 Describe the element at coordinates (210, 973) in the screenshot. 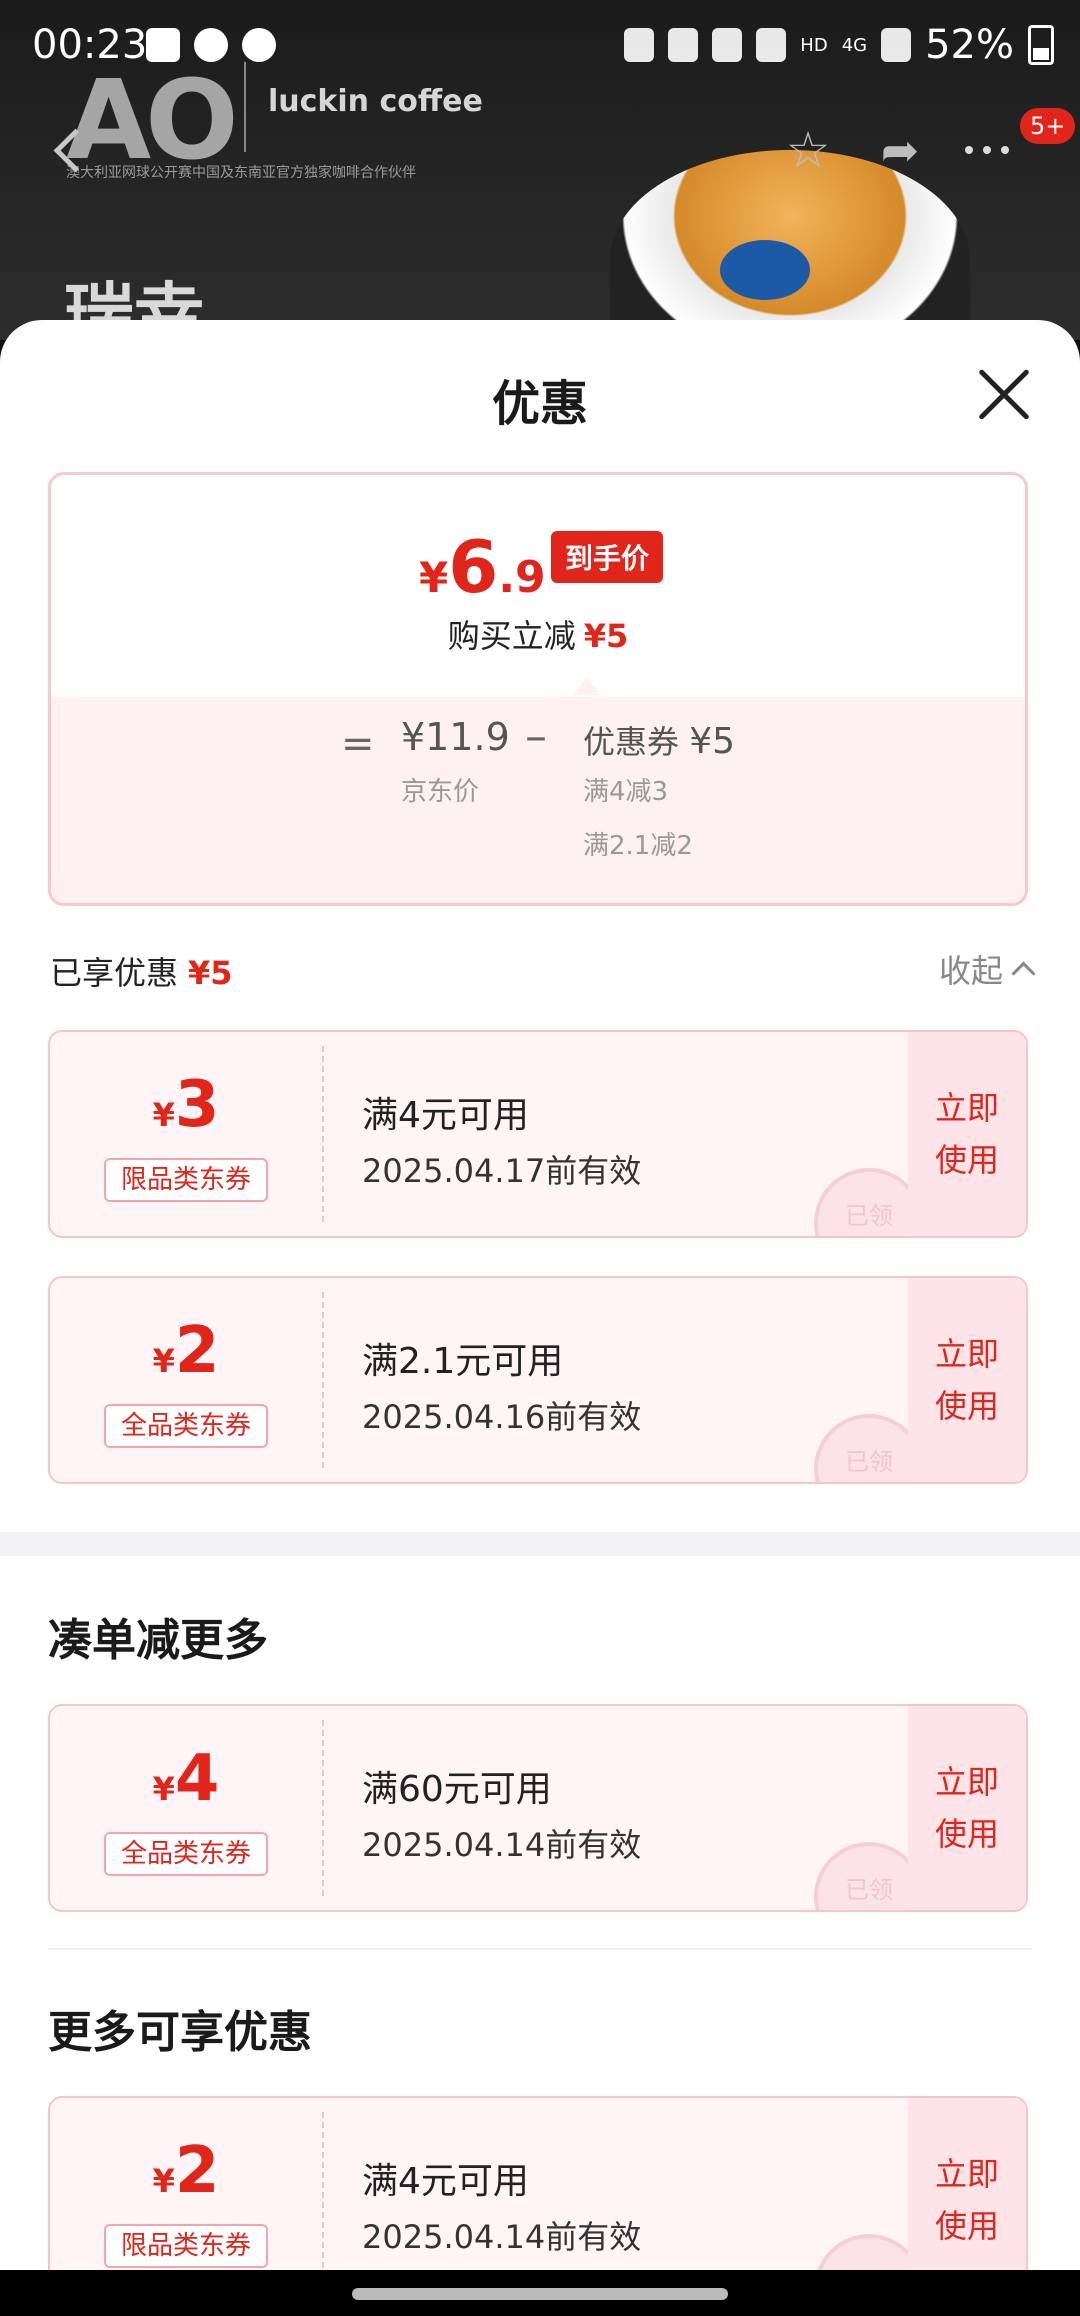

I see `enjoyed-amount: ¥5` at that location.